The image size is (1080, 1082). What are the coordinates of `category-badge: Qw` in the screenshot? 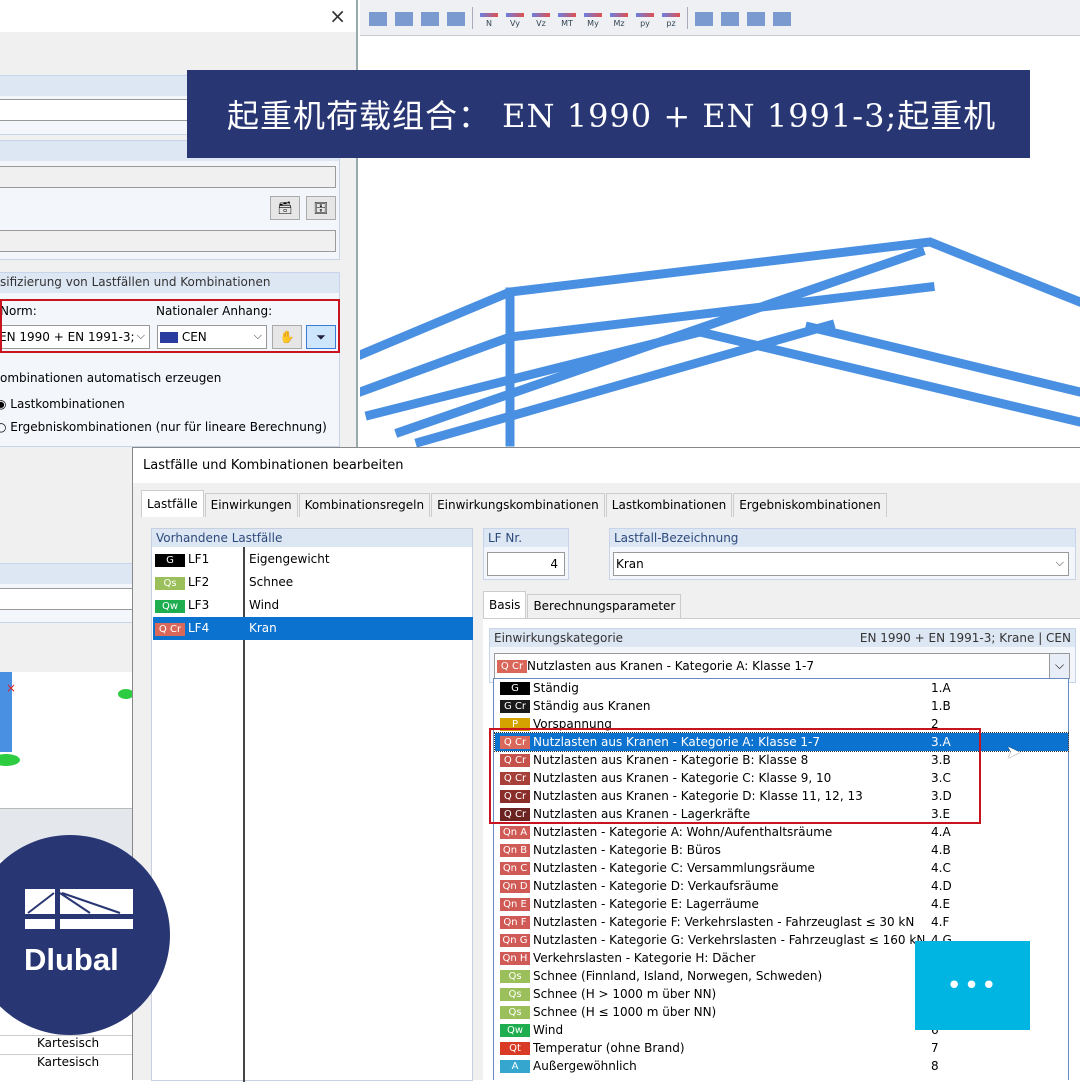 It's located at (515, 1030).